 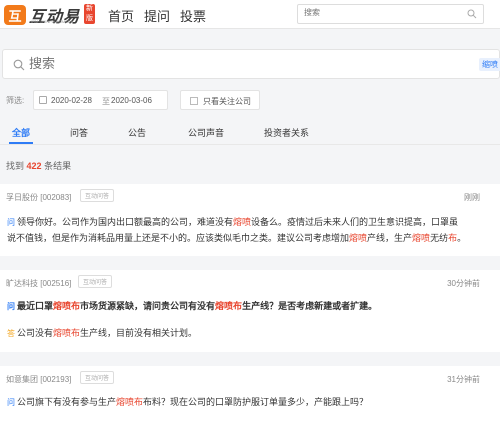 I want to click on top-search-box, so click(x=390, y=14).